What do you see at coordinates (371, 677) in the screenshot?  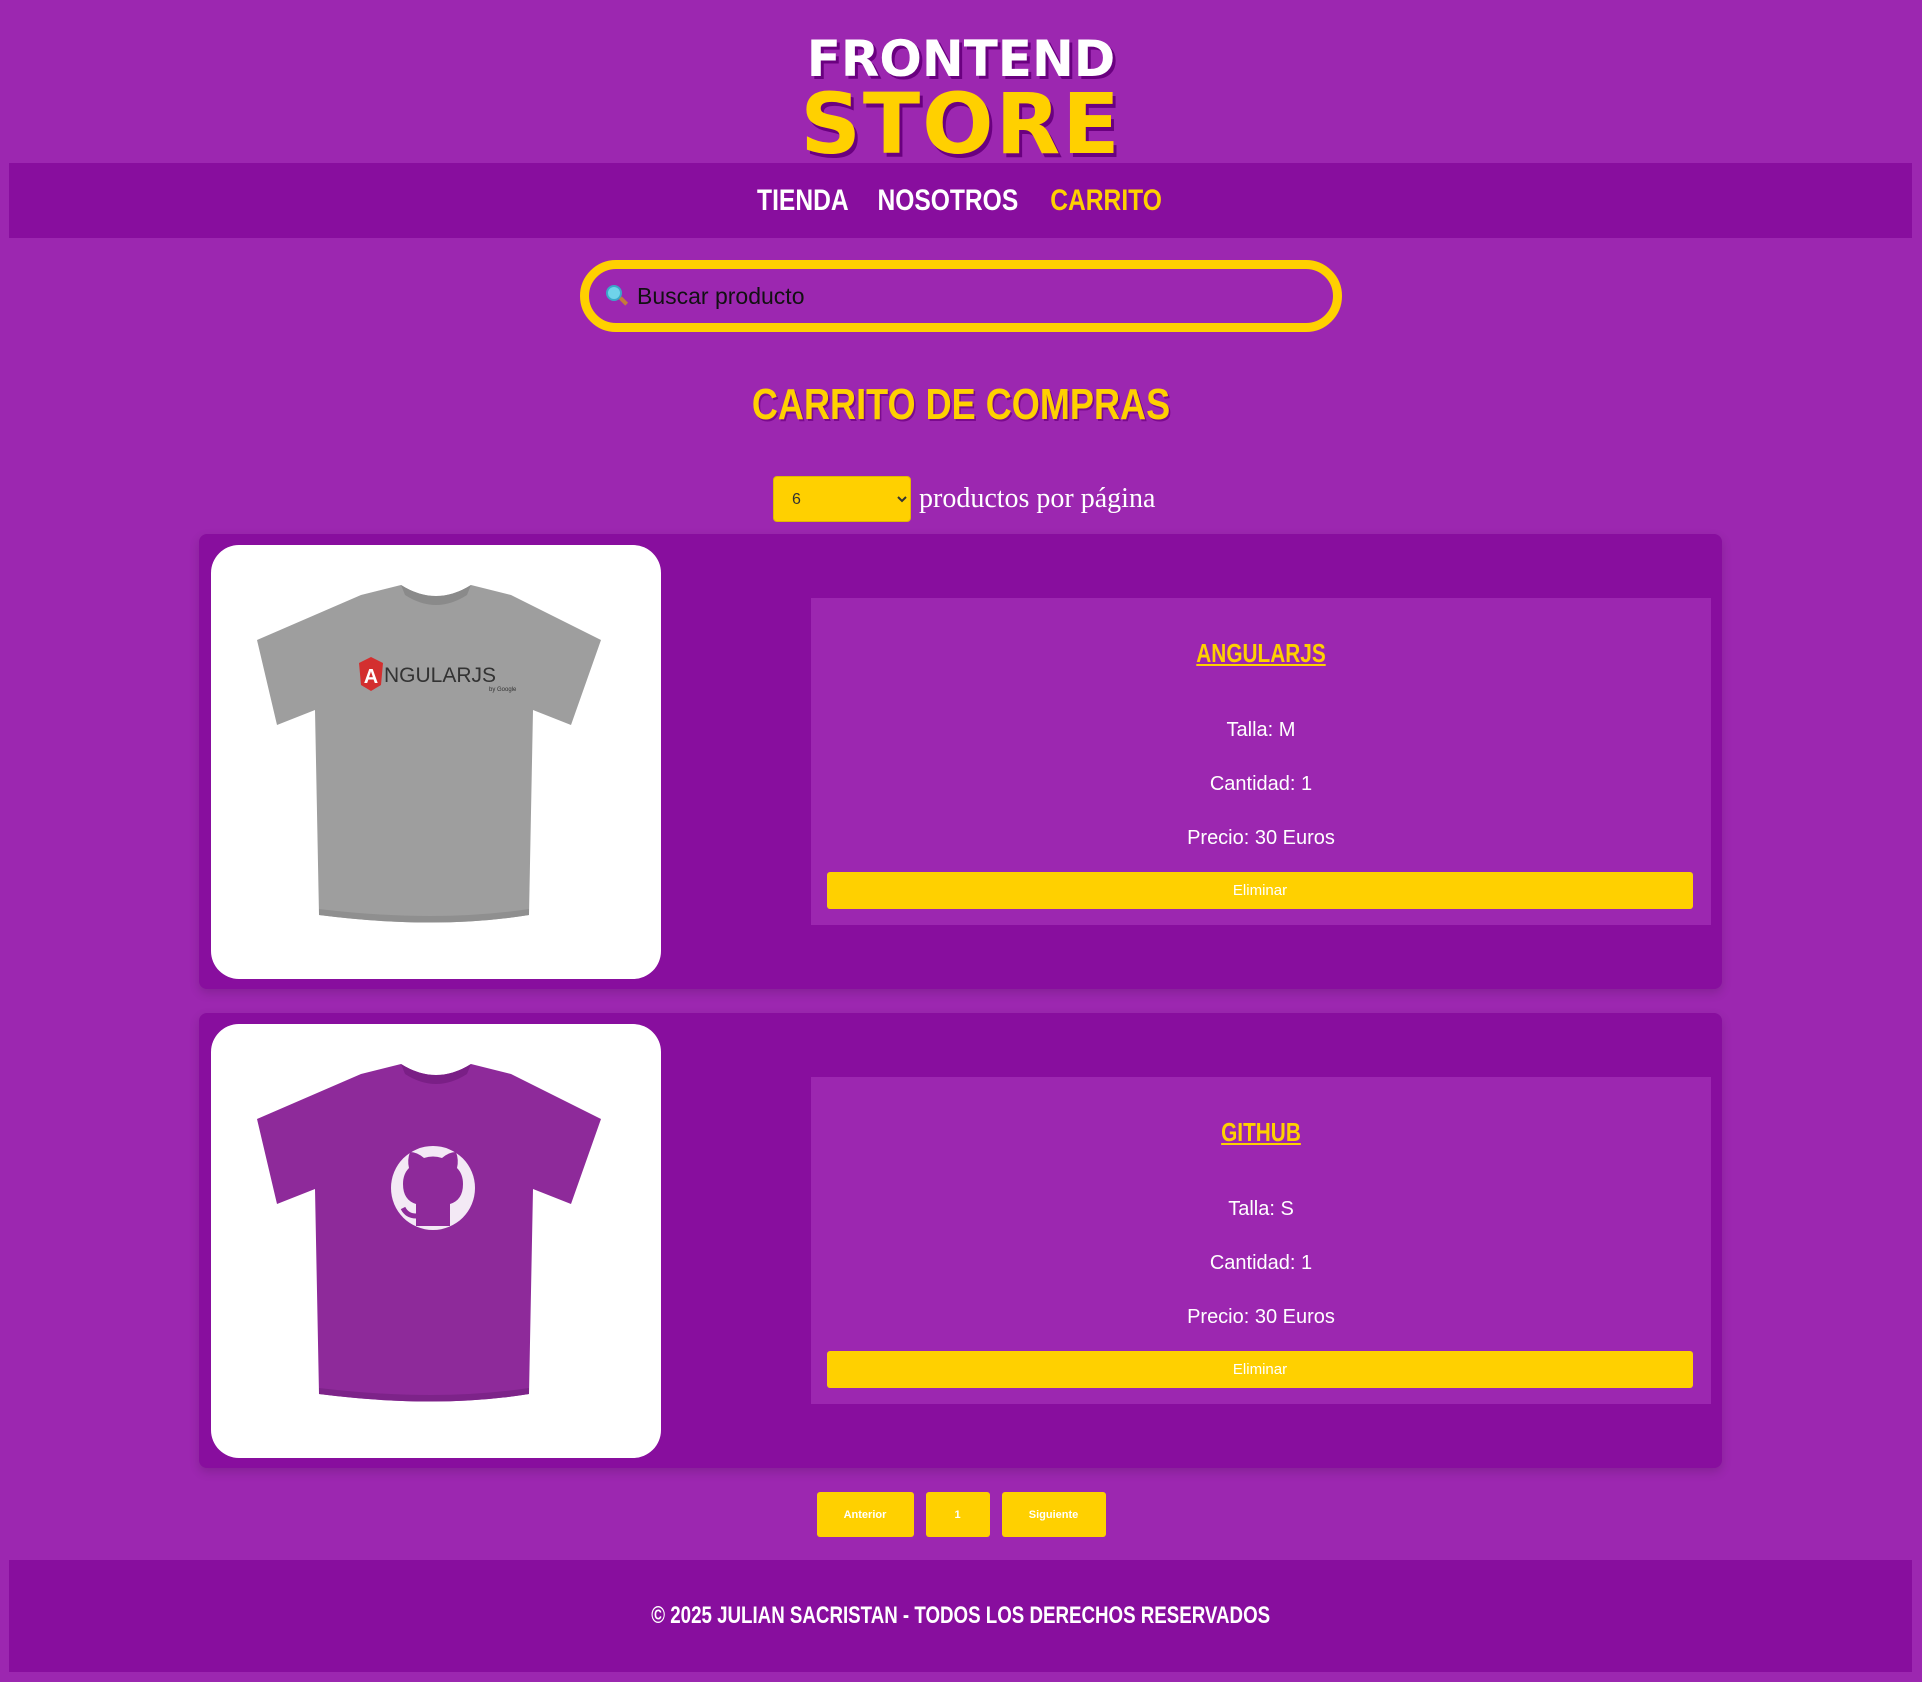 I see `tshirt-logo-letter: A` at bounding box center [371, 677].